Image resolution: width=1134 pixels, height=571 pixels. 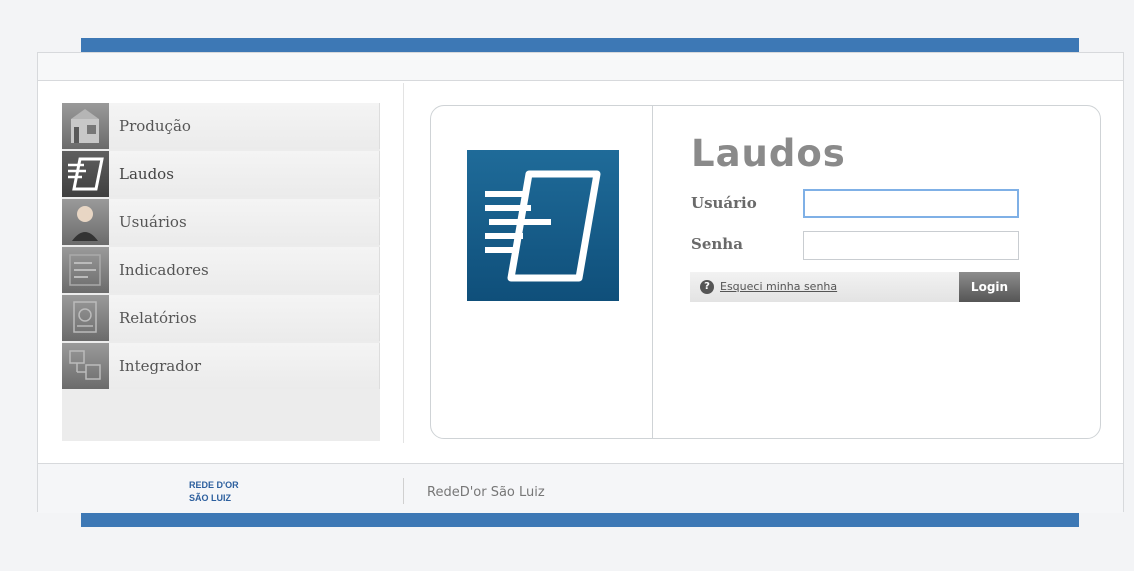 What do you see at coordinates (223, 491) in the screenshot?
I see `rede-dor-logo: REDE D'OR SÃO LUIZ` at bounding box center [223, 491].